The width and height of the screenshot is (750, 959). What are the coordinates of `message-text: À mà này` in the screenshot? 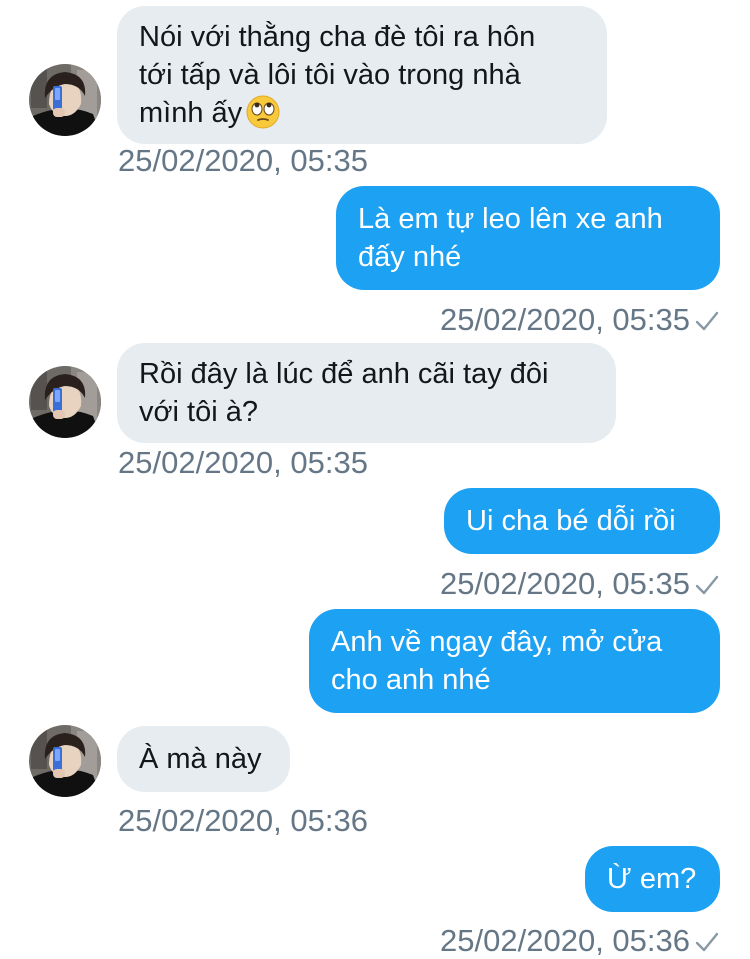 It's located at (200, 759).